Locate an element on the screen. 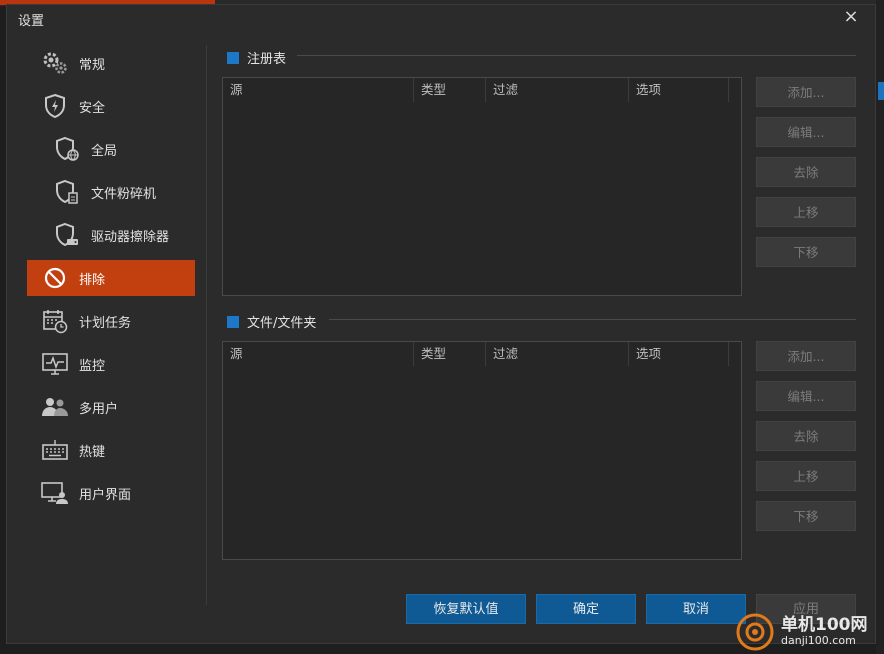 The image size is (884, 654). sidebar-item-label: 计划任务 is located at coordinates (105, 323).